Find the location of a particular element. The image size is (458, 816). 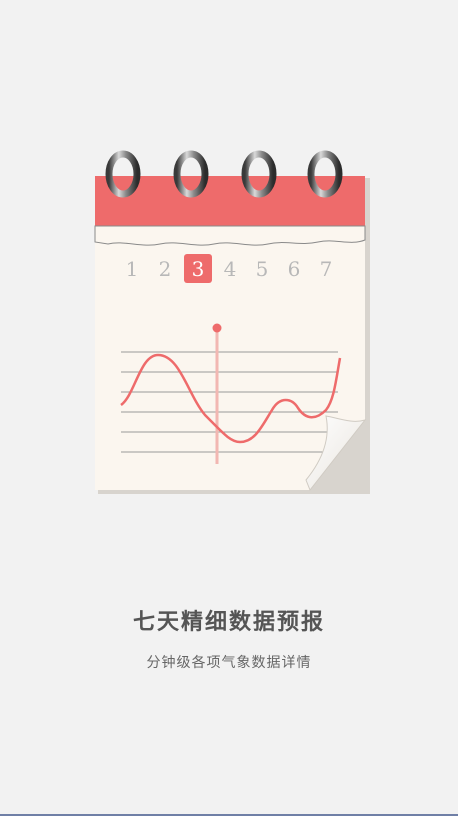

day-number: 6 is located at coordinates (294, 269).